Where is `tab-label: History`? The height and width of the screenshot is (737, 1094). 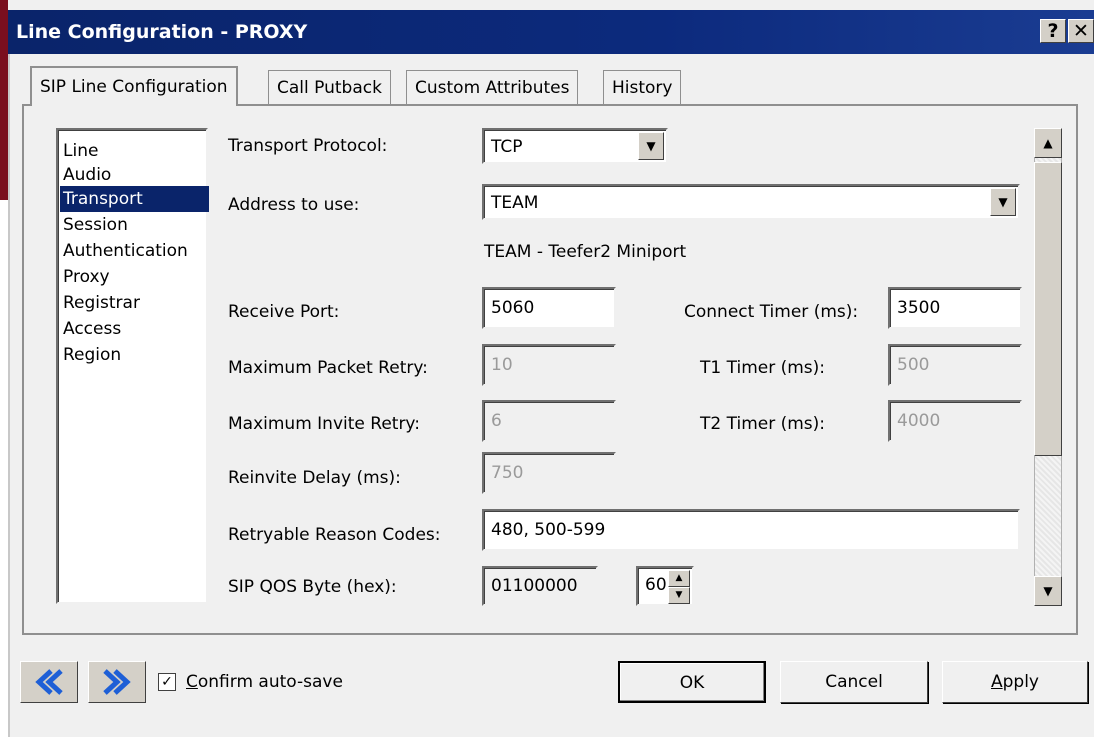
tab-label: History is located at coordinates (642, 88).